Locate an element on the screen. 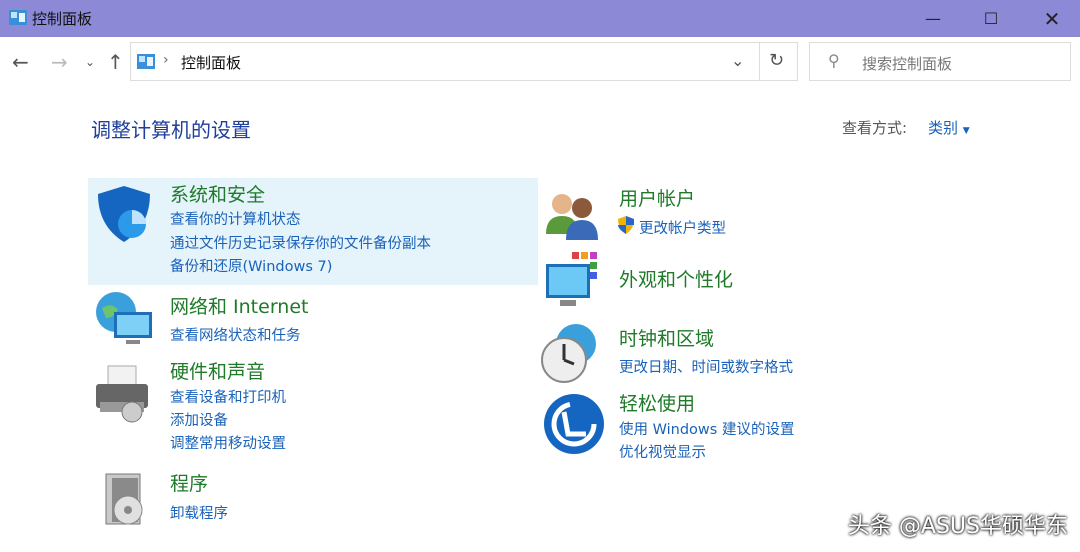 The height and width of the screenshot is (552, 1080). printer-icon is located at coordinates (122, 394).